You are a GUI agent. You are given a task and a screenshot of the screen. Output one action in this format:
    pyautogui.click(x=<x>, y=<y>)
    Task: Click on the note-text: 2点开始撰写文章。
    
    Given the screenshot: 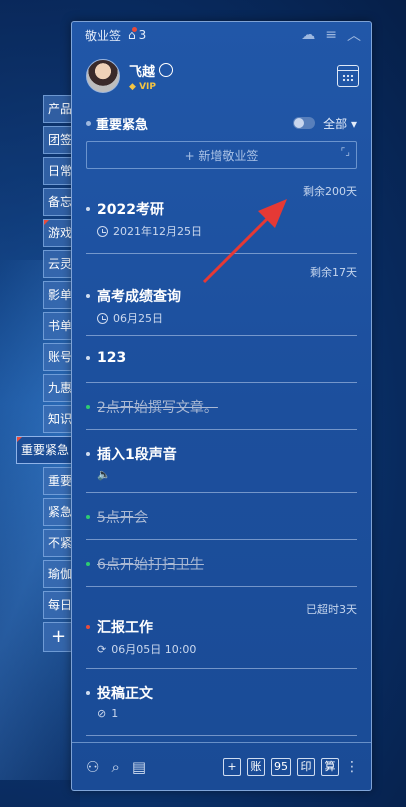 What is the action you would take?
    pyautogui.click(x=157, y=408)
    